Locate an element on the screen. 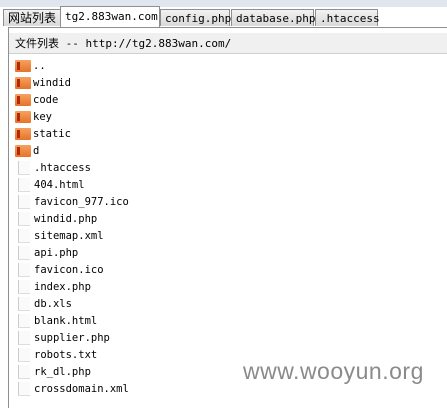  tab-database-php: database.php is located at coordinates (273, 17).